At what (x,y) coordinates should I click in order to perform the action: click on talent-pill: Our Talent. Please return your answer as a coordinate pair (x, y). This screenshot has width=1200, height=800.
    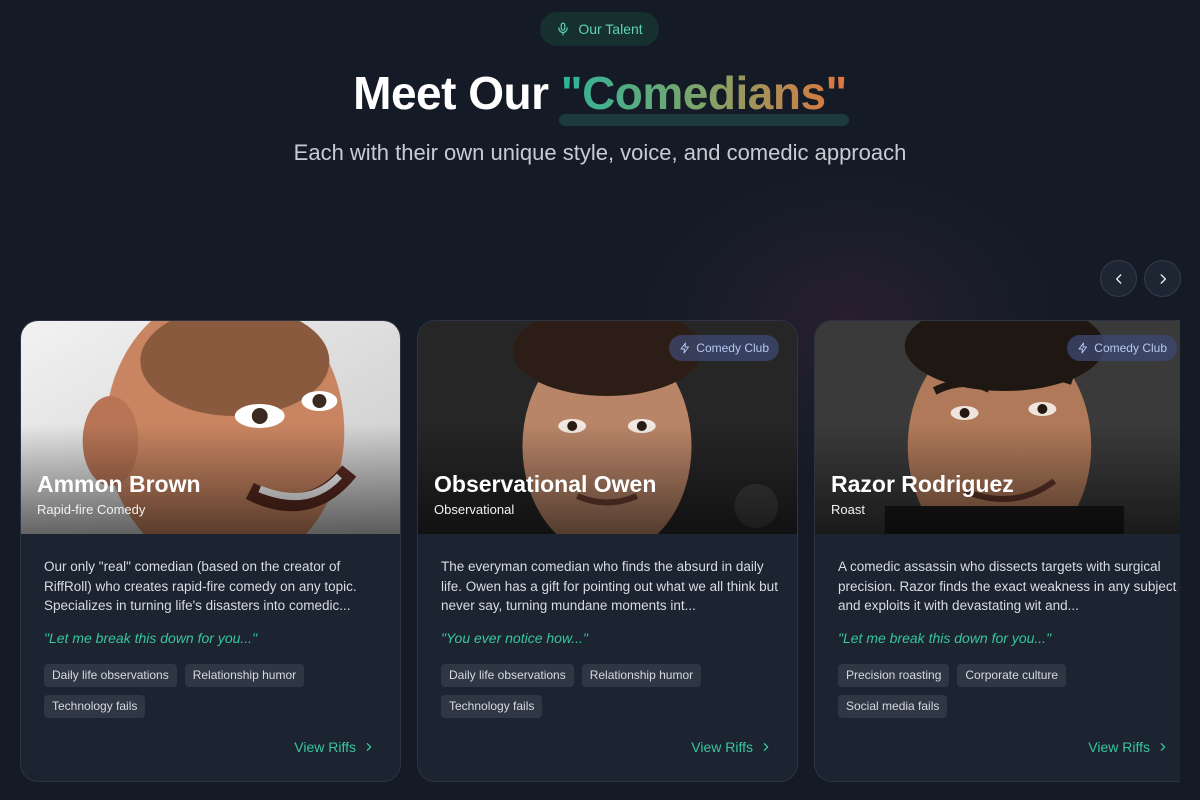
    Looking at the image, I should click on (599, 29).